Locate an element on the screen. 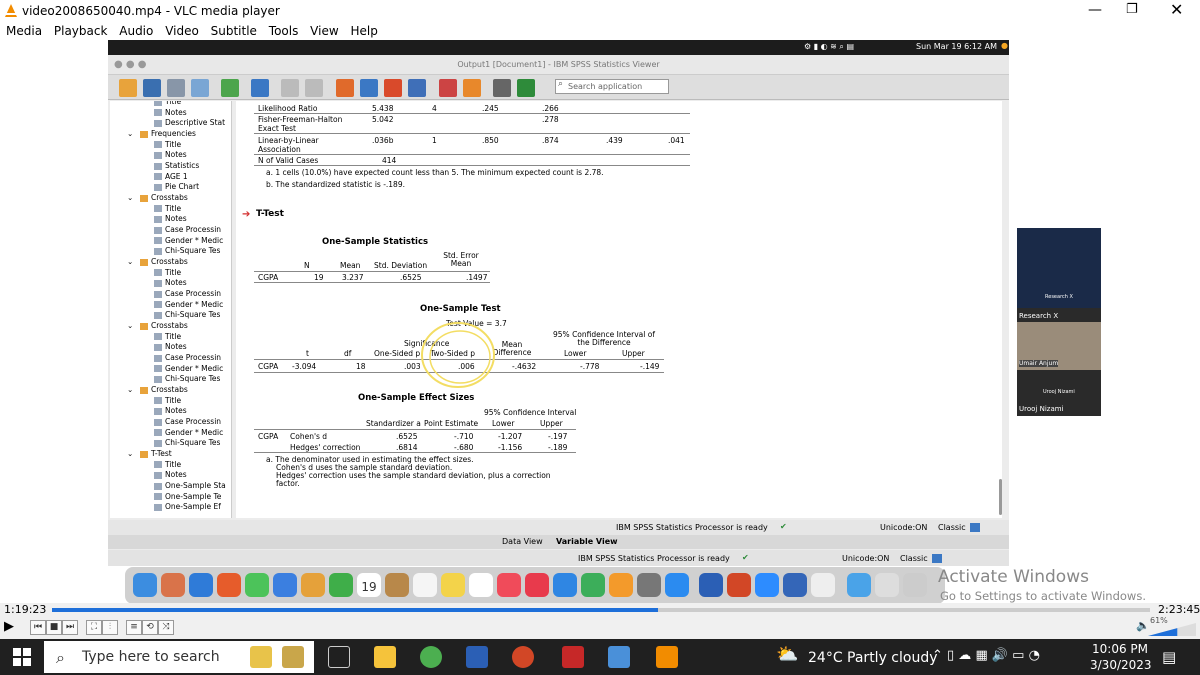 The height and width of the screenshot is (675, 1200). outline-item: Statistics is located at coordinates (176, 166).